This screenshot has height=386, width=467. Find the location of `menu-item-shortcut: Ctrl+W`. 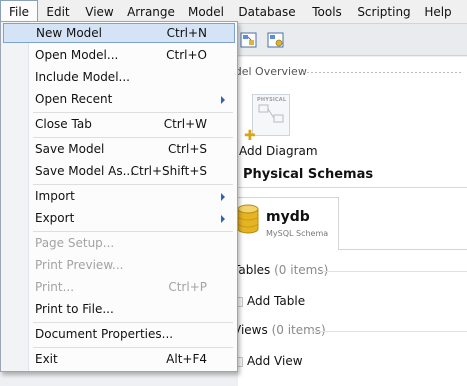

menu-item-shortcut: Ctrl+W is located at coordinates (185, 124).